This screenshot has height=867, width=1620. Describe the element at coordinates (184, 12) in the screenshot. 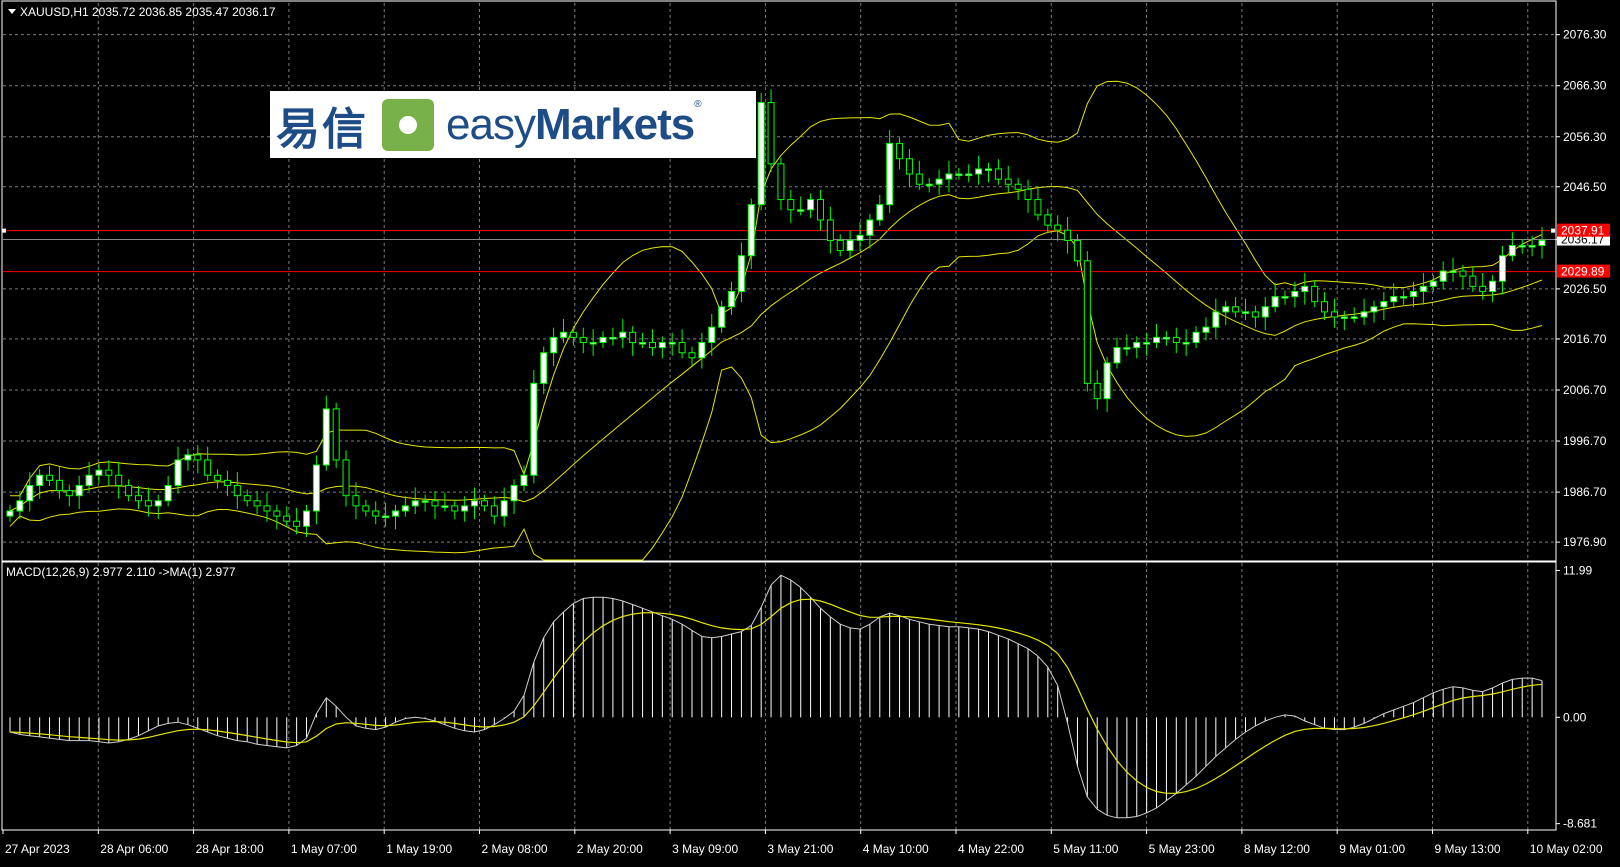

I see `ohlc-values: 2035.72 2036.85 2035.47 2036.17` at that location.